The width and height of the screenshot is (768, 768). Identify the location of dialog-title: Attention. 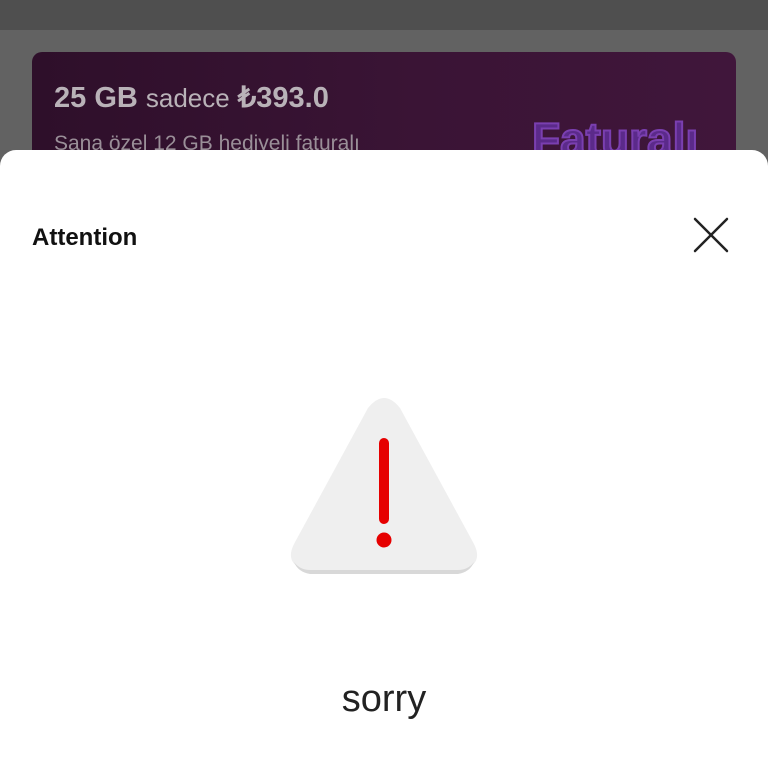
(85, 237).